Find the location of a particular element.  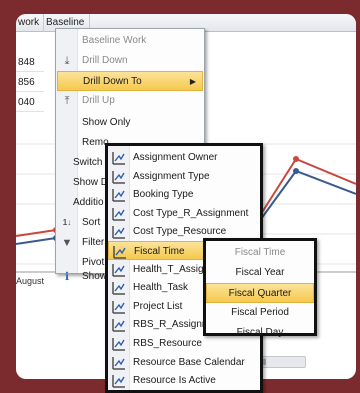

dimension-menu-item-label: Project List is located at coordinates (158, 306).